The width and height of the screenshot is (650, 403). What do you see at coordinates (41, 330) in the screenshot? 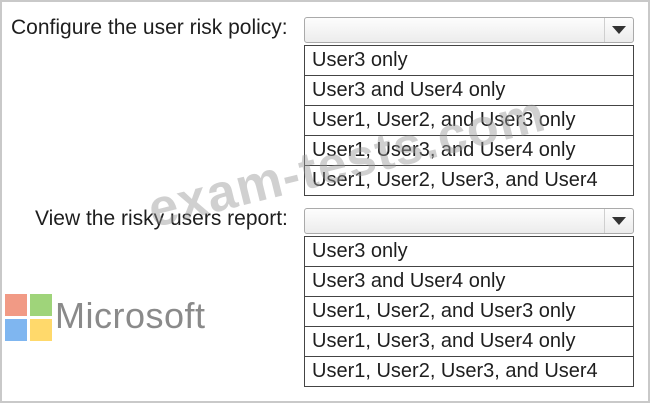
I see `logo-yellow-square` at bounding box center [41, 330].